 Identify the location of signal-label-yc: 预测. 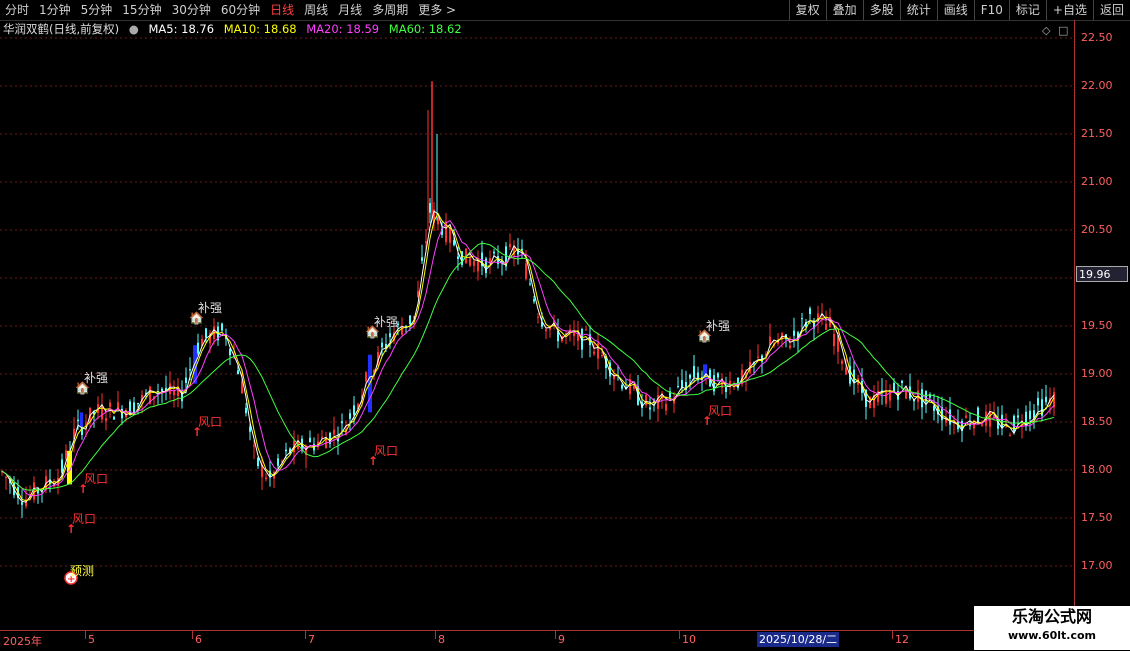
(82, 571).